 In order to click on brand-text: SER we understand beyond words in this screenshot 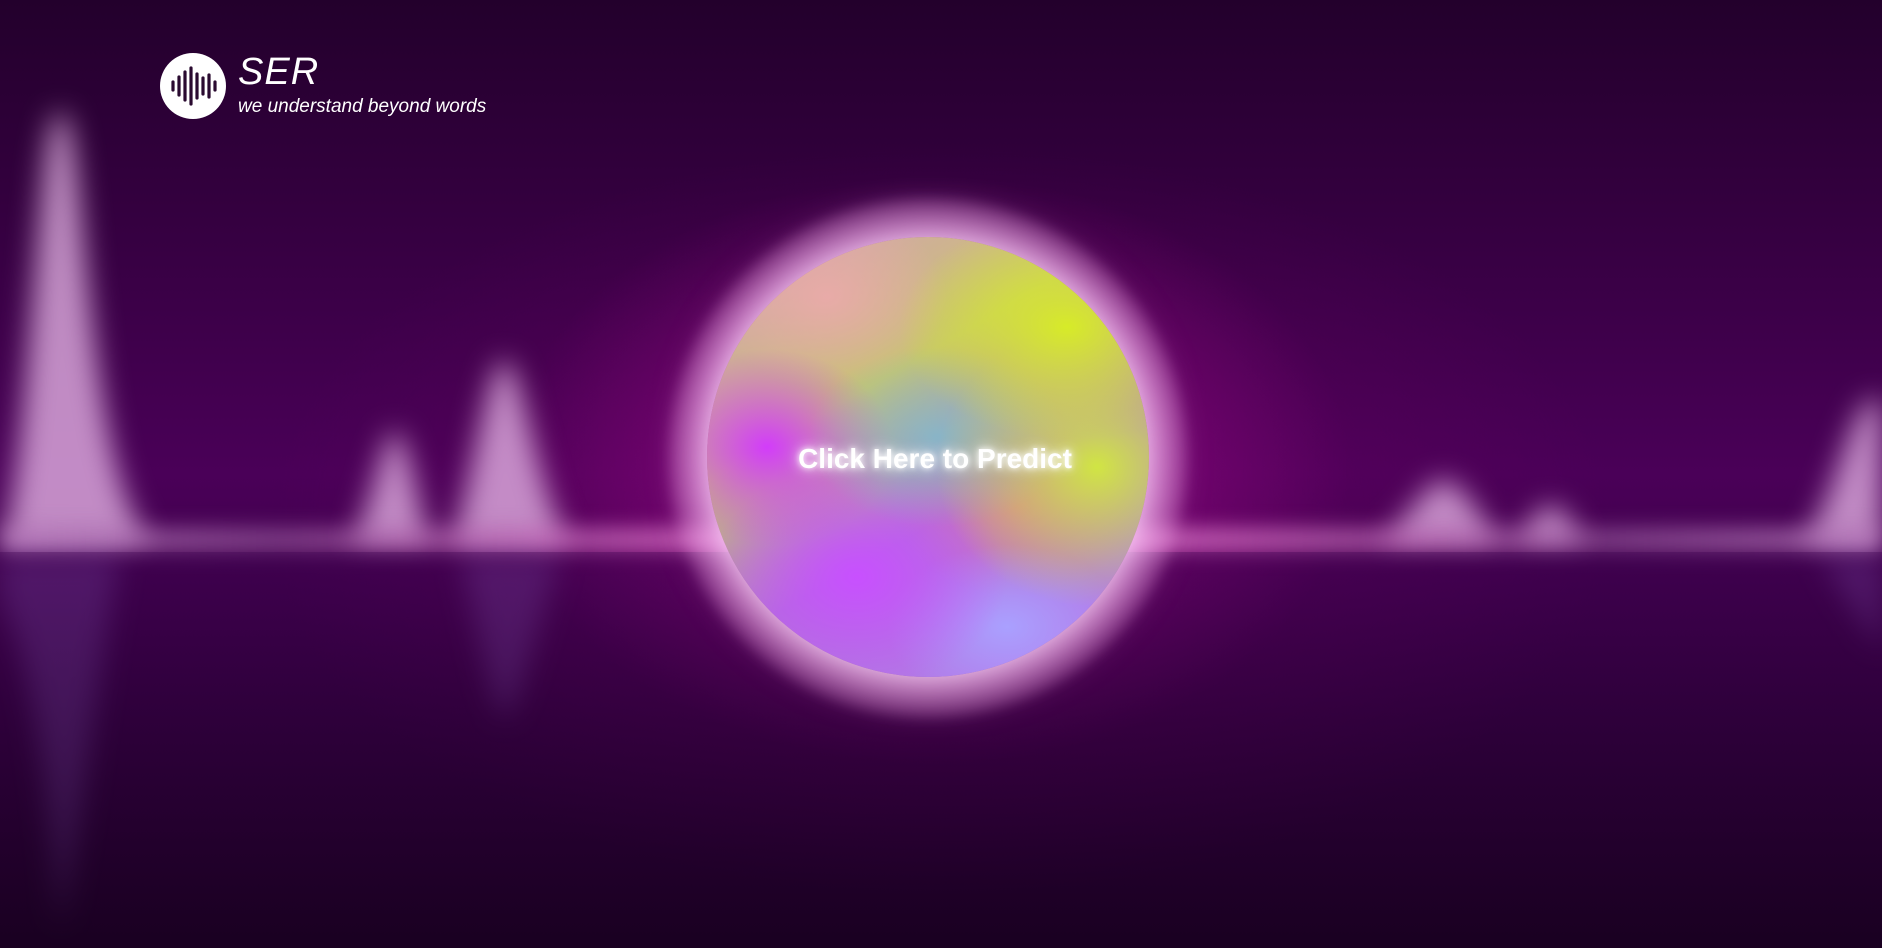, I will do `click(362, 86)`.